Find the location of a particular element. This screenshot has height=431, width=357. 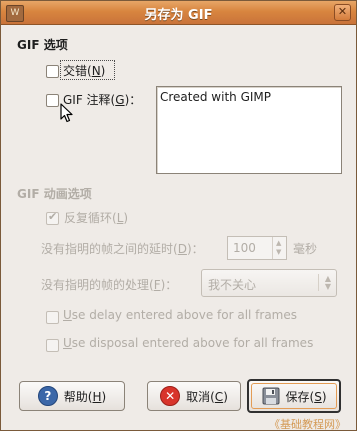

cancel-button: ✕ 取消(C) is located at coordinates (194, 396).